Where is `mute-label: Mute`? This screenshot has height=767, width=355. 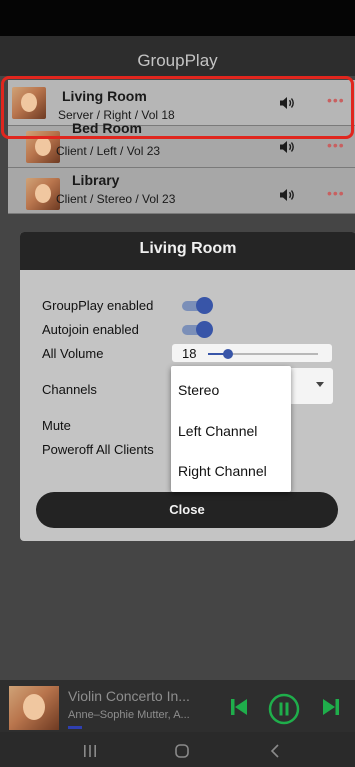 mute-label: Mute is located at coordinates (56, 425).